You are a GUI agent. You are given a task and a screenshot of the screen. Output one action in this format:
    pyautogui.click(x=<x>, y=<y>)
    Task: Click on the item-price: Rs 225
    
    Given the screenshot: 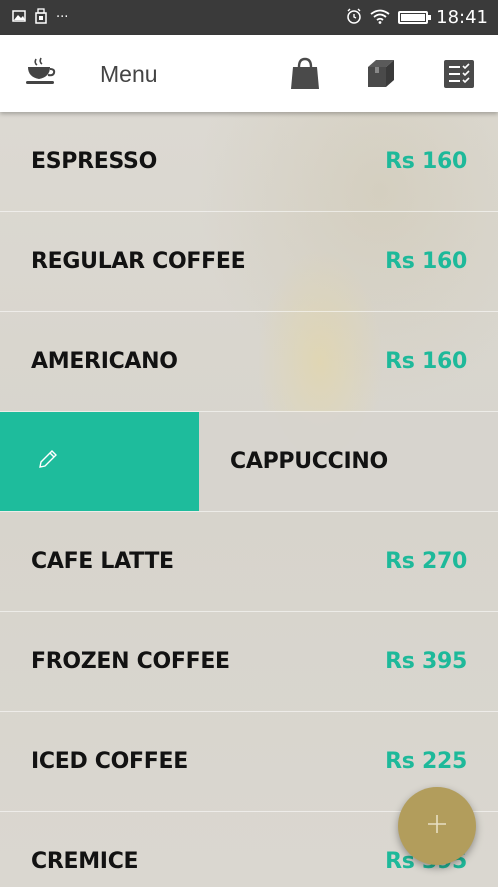 What is the action you would take?
    pyautogui.click(x=426, y=761)
    